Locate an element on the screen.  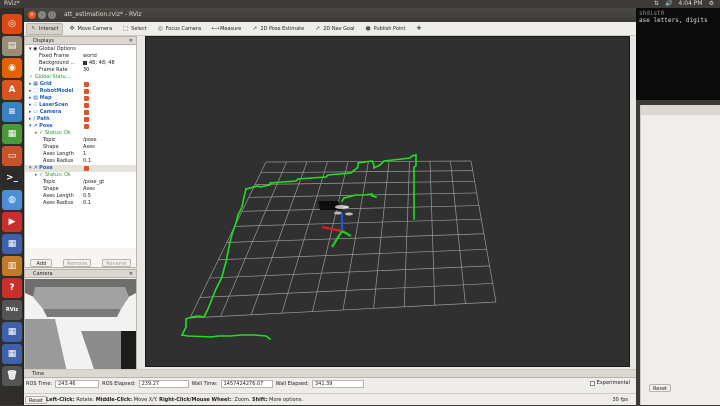
camera-view is located at coordinates (80, 325).